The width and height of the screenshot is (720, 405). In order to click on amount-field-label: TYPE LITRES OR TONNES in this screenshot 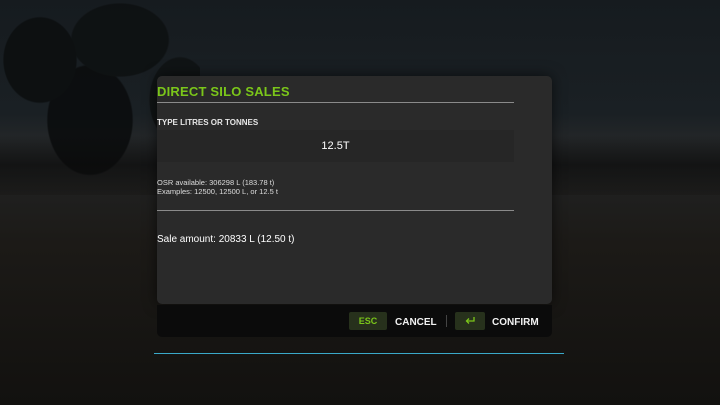, I will do `click(208, 122)`.